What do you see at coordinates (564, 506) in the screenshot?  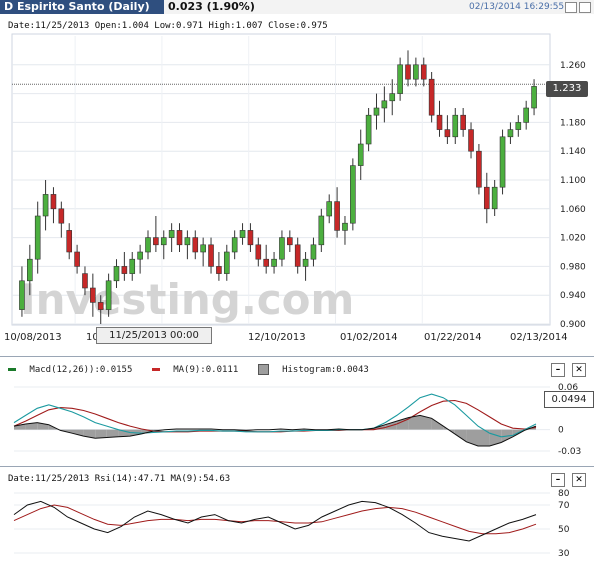 I see `y-tick-label: 70` at bounding box center [564, 506].